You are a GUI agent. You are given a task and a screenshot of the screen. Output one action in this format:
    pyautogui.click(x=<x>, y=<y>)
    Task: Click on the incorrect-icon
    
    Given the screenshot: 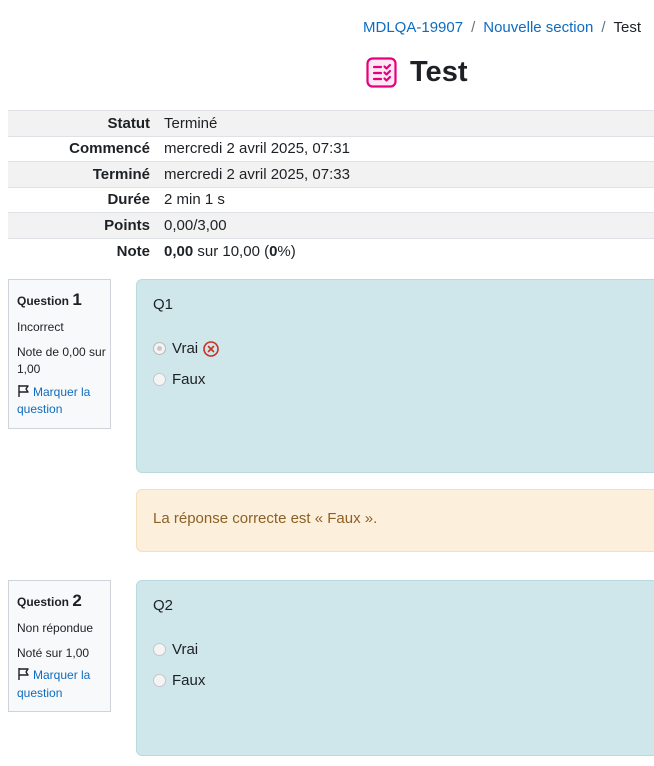 What is the action you would take?
    pyautogui.click(x=211, y=348)
    